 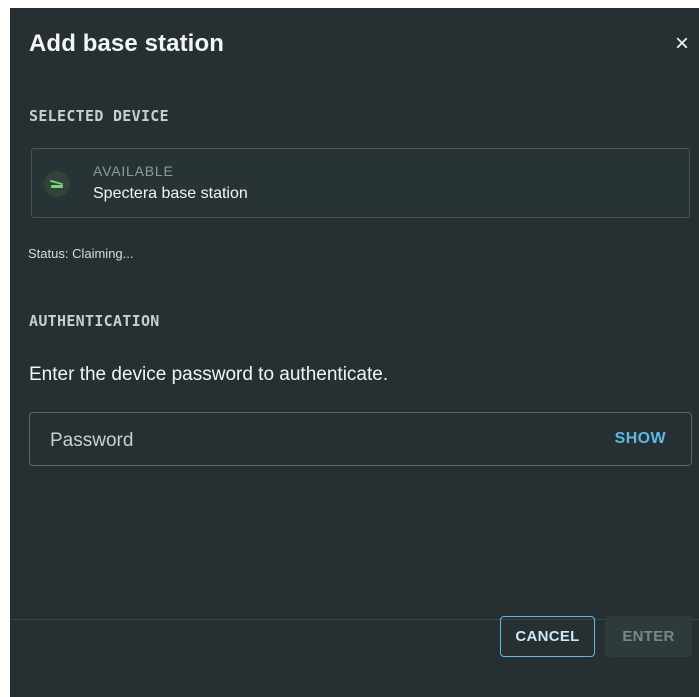 I want to click on footer-divider, so click(x=354, y=619).